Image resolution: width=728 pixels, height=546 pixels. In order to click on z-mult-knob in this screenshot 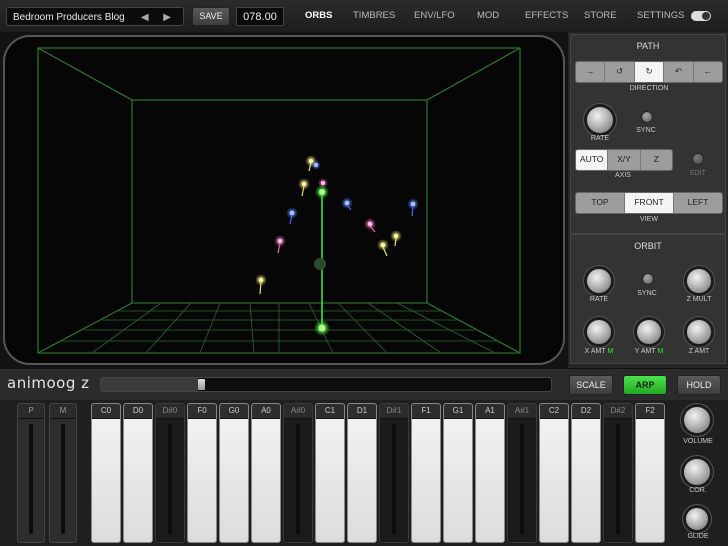, I will do `click(699, 281)`.